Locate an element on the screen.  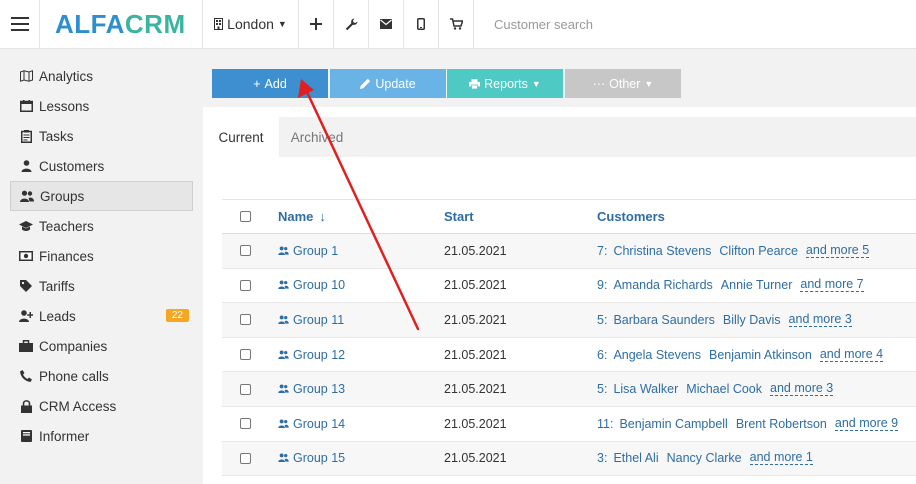
customer-count: 9: is located at coordinates (602, 285).